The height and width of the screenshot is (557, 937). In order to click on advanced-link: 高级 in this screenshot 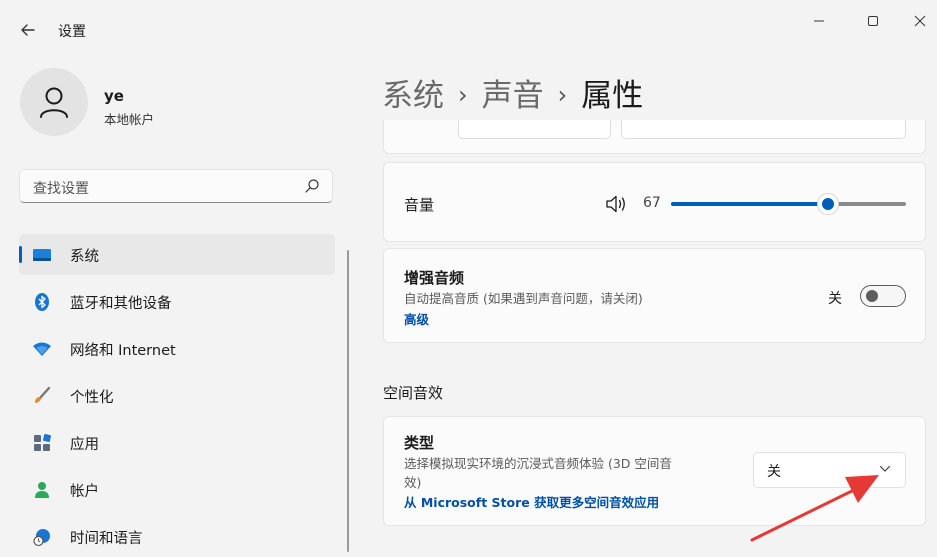, I will do `click(416, 318)`.